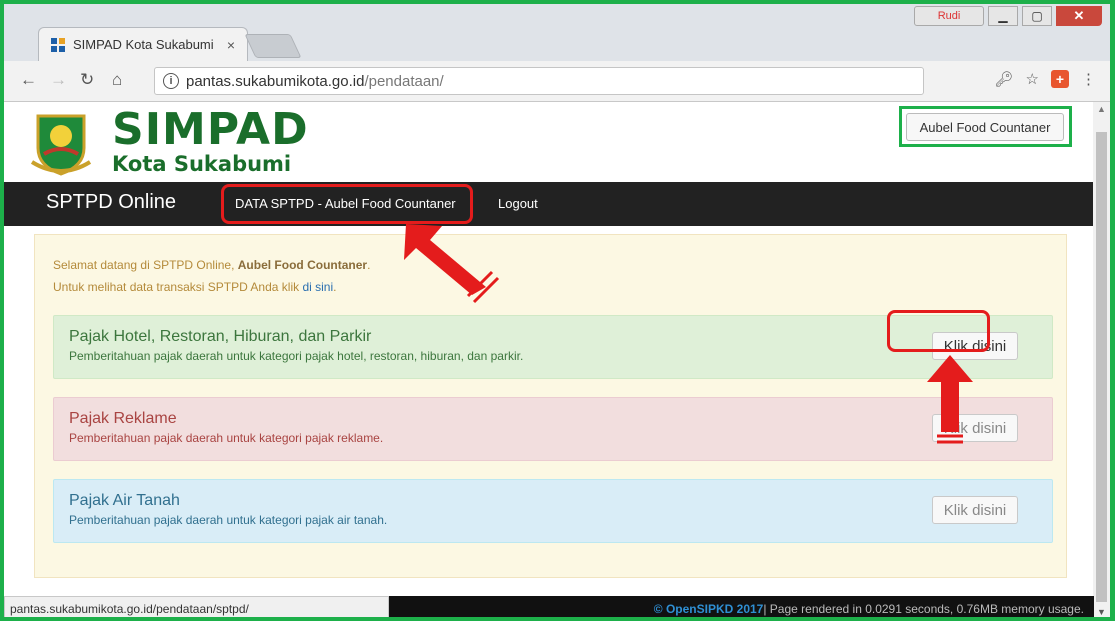 The image size is (1115, 621). I want to click on window-controls: Rudi ▁ ▢ ✕, so click(1008, 16).